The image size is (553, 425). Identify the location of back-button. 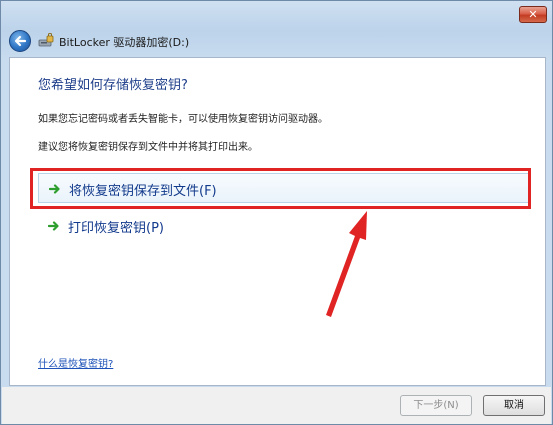
(20, 41).